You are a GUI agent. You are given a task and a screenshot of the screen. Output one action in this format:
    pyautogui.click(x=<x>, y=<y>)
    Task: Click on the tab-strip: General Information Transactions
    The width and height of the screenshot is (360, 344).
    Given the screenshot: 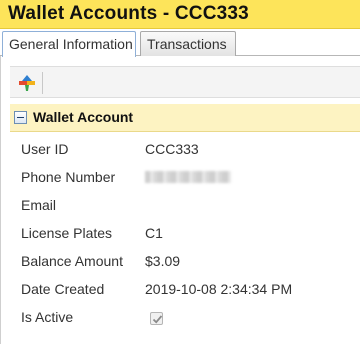 What is the action you would take?
    pyautogui.click(x=180, y=43)
    